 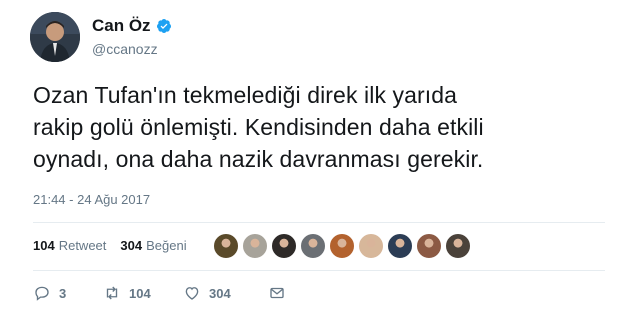 I want to click on avatar, so click(x=55, y=37).